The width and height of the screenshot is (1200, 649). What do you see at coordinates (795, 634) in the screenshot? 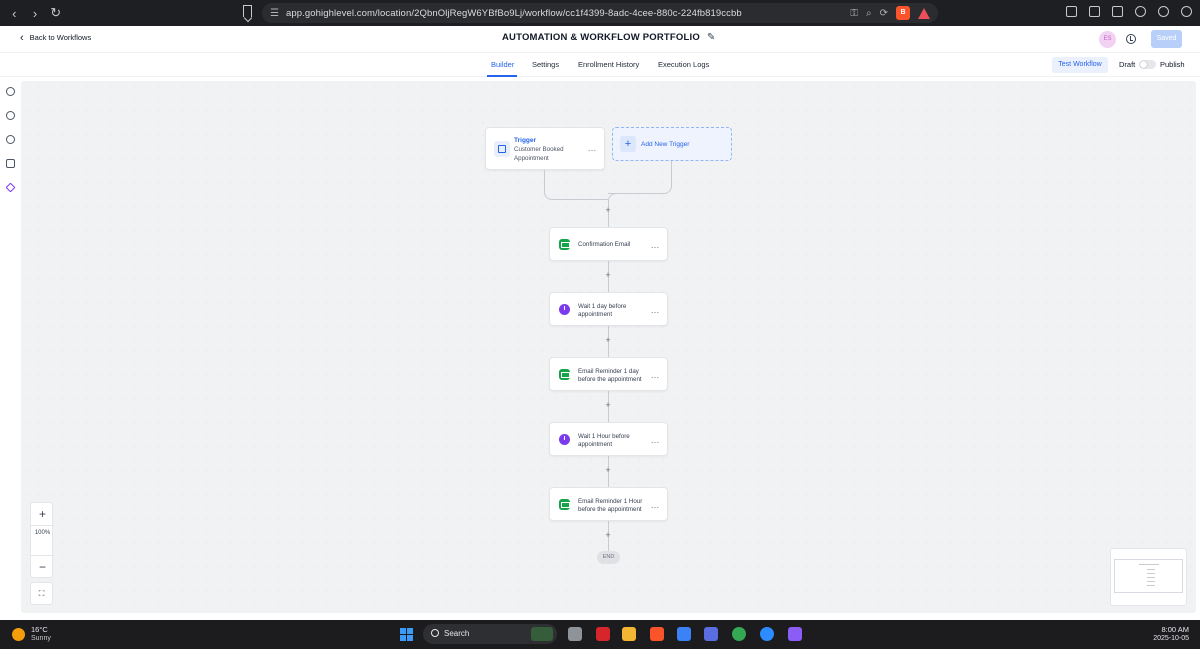
I see `clipchamp-icon` at bounding box center [795, 634].